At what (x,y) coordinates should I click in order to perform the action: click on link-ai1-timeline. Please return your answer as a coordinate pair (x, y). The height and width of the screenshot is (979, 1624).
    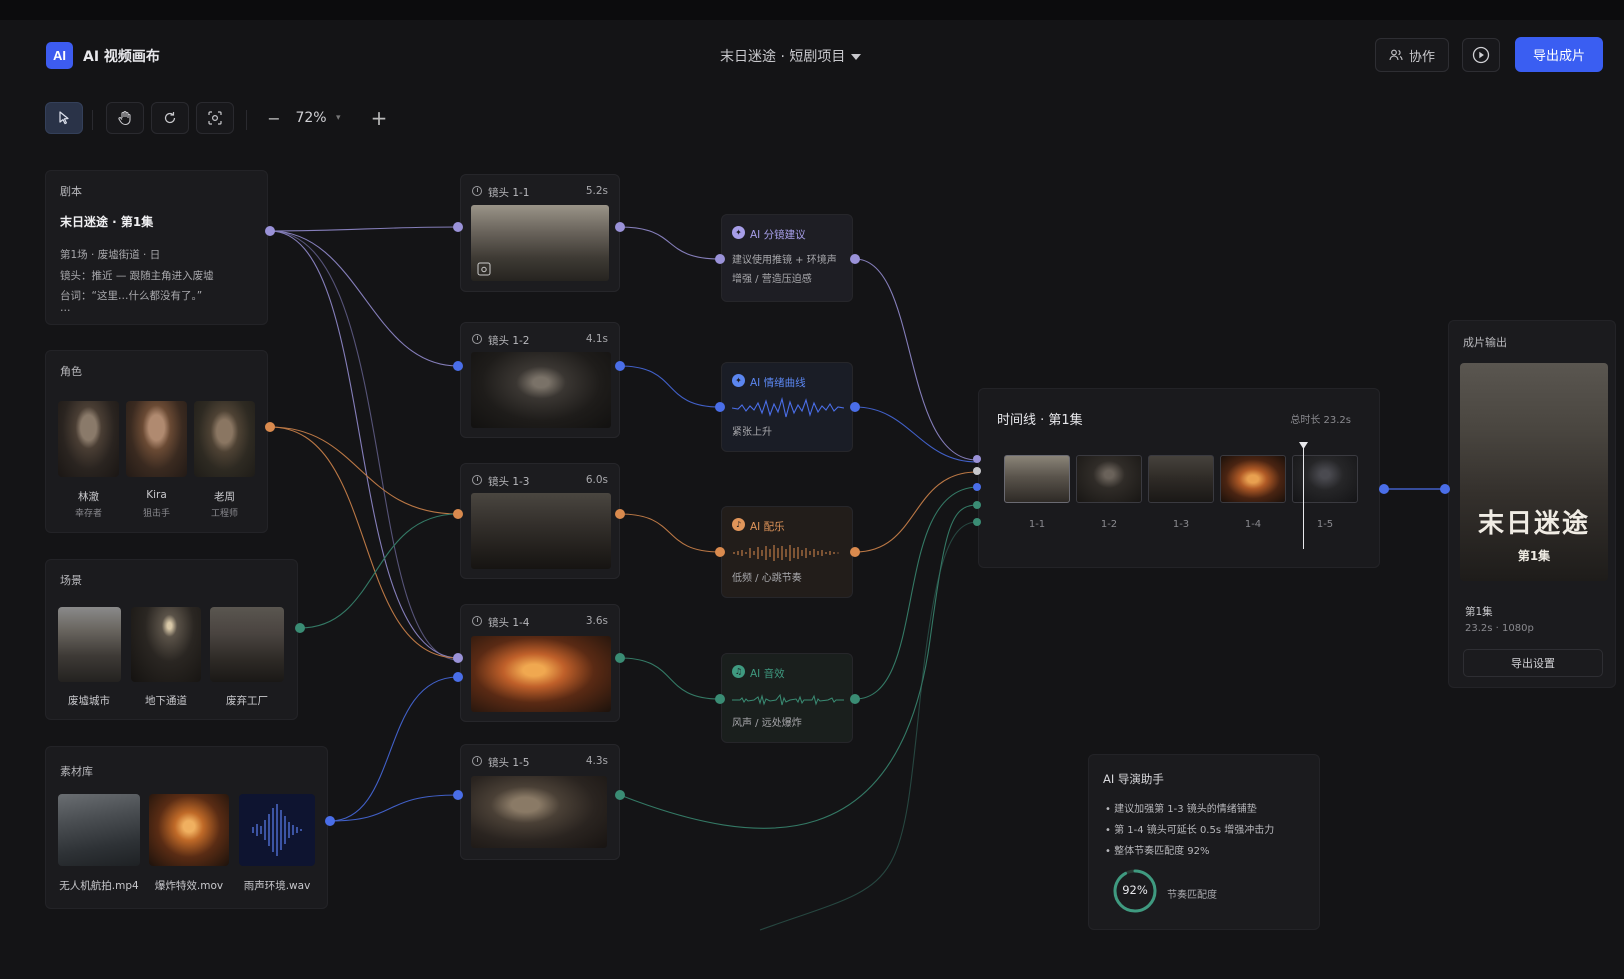
    Looking at the image, I should click on (916, 359).